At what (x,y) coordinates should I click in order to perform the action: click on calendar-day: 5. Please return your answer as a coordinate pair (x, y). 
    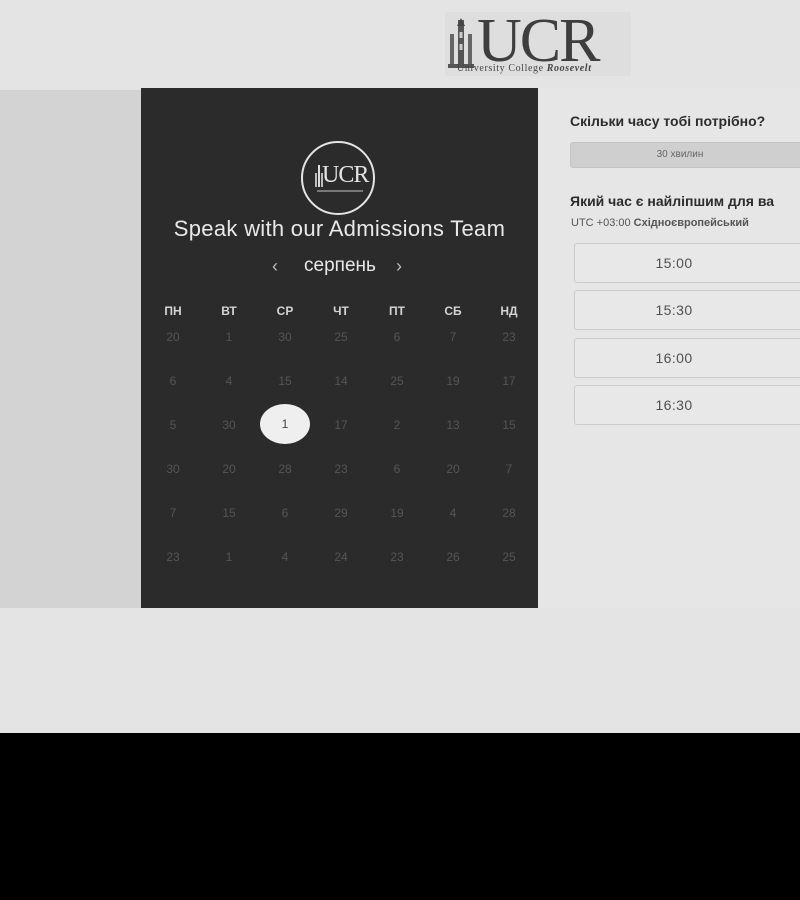
    Looking at the image, I should click on (173, 425).